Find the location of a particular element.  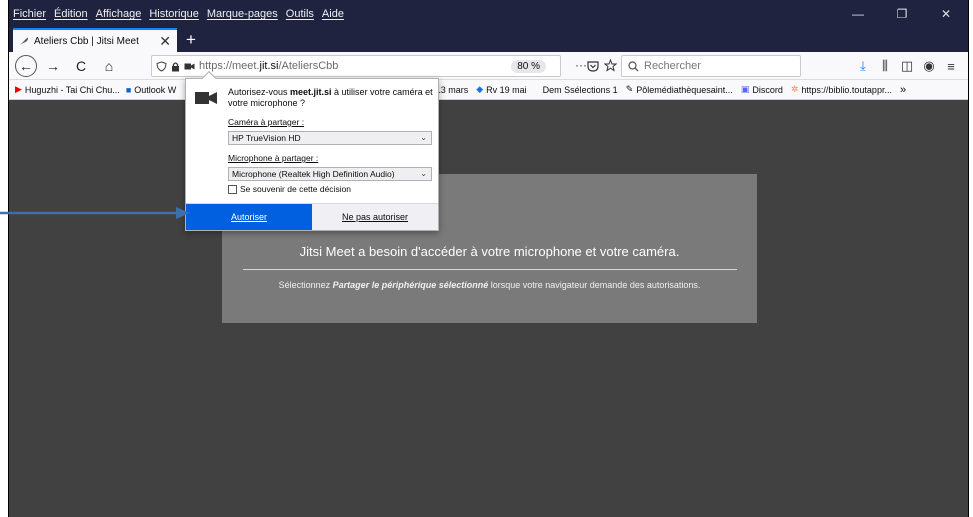

bookmark-outlook: ■ Outlook W is located at coordinates (151, 90).